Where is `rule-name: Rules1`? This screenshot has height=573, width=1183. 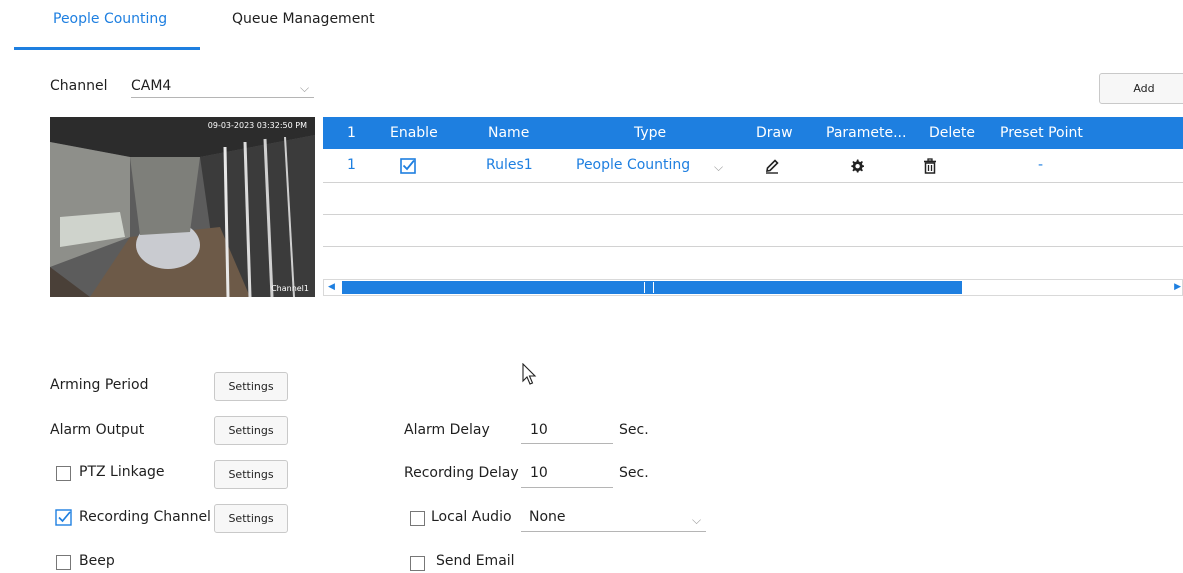 rule-name: Rules1 is located at coordinates (509, 165).